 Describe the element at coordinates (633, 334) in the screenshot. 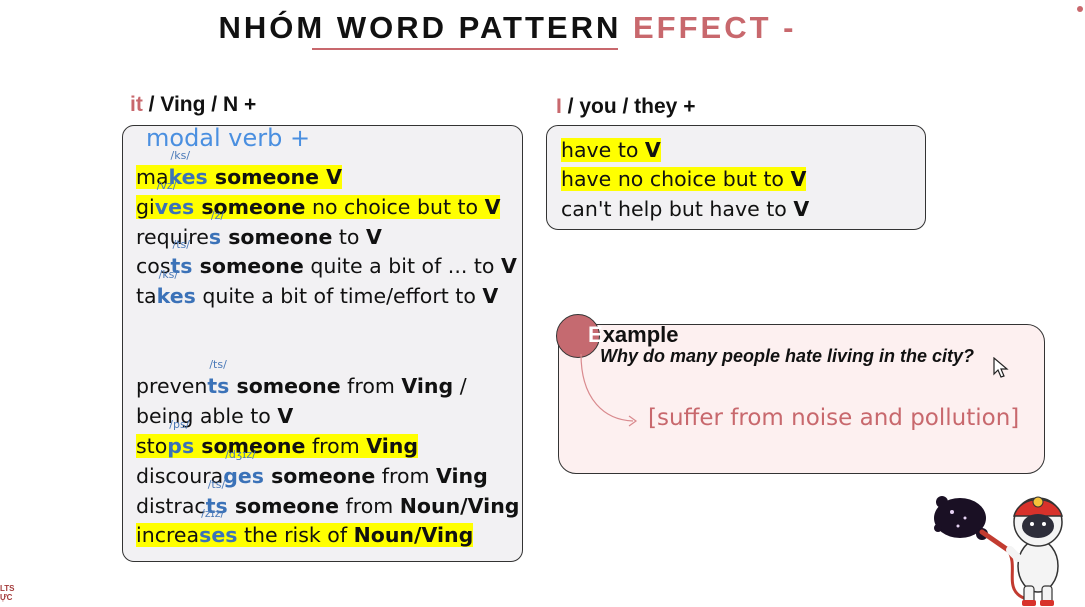

I see `example-title: Example` at that location.